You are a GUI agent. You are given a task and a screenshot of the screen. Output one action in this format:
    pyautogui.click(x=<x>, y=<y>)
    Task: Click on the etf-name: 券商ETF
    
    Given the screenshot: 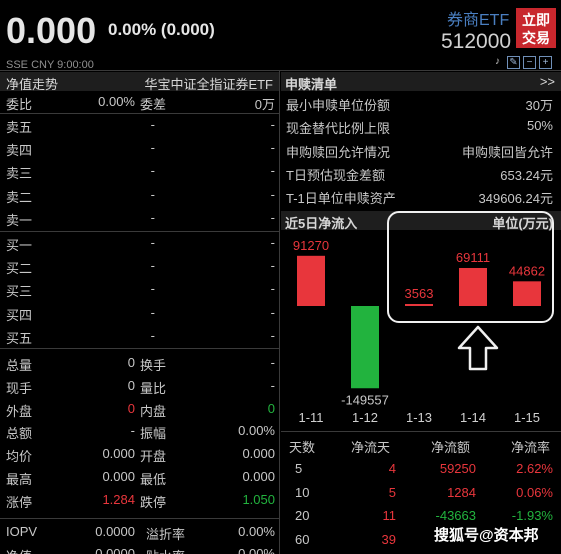 What is the action you would take?
    pyautogui.click(x=478, y=18)
    